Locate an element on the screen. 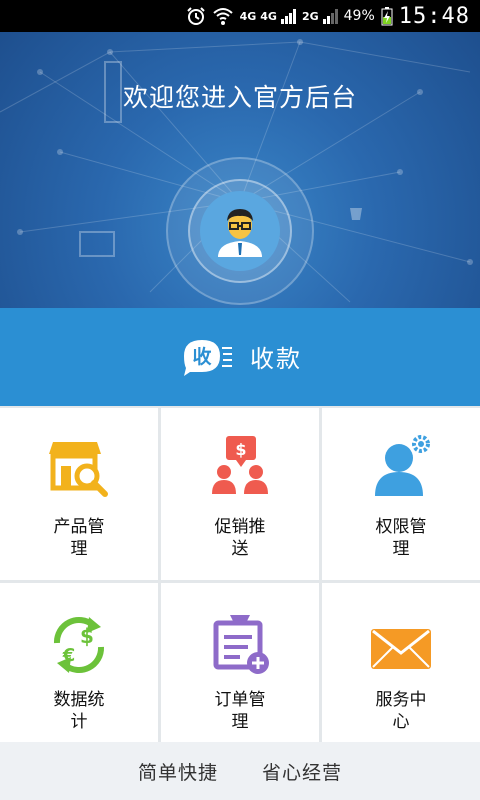 This screenshot has width=480, height=800. network-type-3: 2G is located at coordinates (310, 16).